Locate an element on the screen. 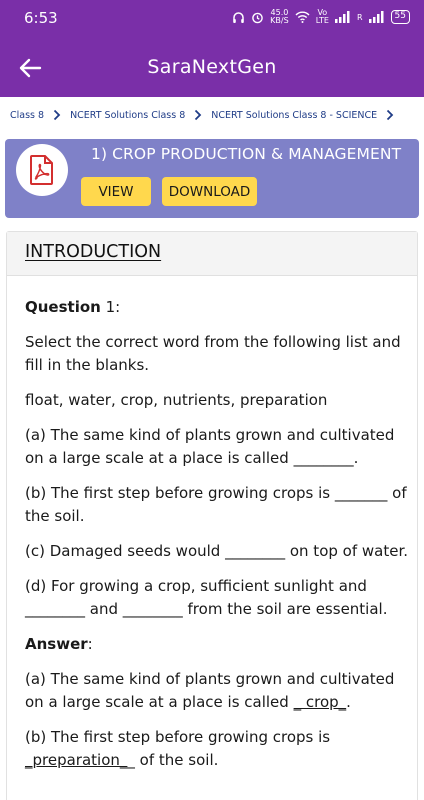 The width and height of the screenshot is (424, 800). answer-a-fill: _ crop_ is located at coordinates (320, 702).